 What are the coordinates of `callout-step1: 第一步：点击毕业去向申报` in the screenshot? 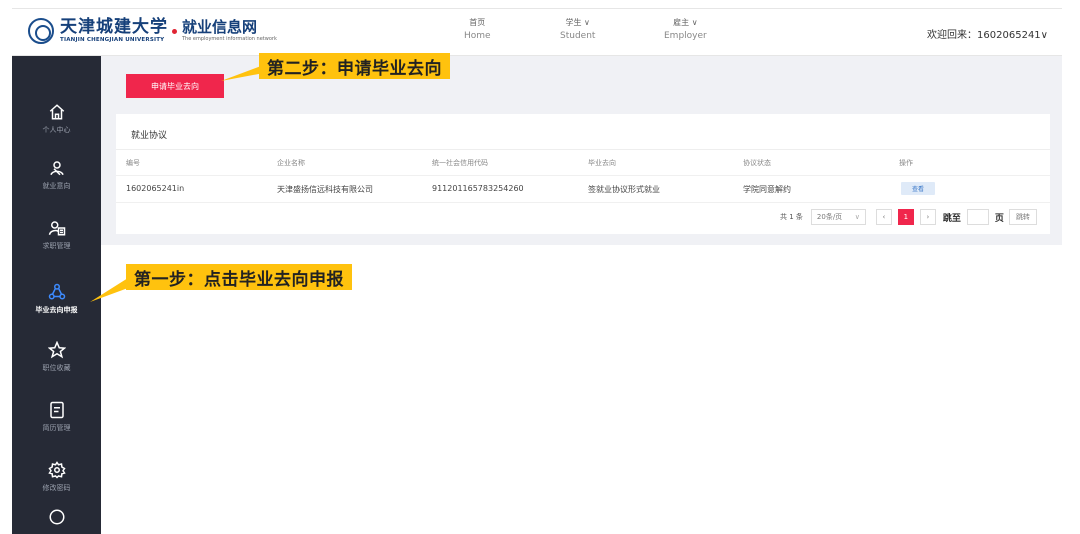 It's located at (239, 277).